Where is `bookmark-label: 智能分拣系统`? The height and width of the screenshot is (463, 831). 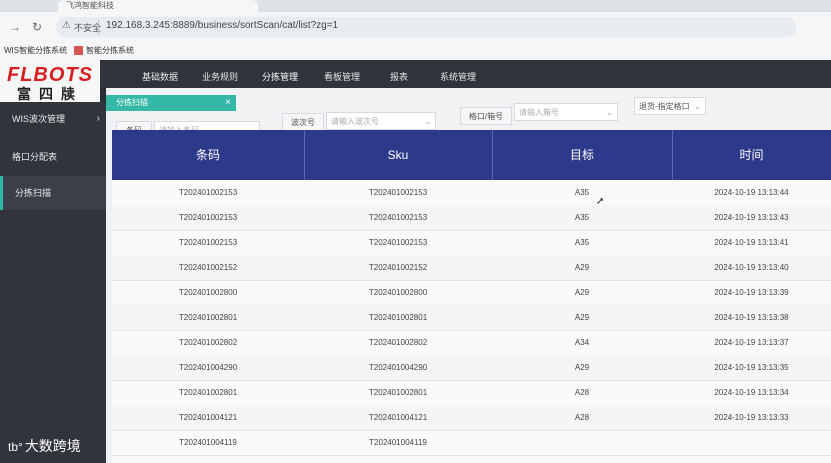
bookmark-label: 智能分拣系统 is located at coordinates (110, 50).